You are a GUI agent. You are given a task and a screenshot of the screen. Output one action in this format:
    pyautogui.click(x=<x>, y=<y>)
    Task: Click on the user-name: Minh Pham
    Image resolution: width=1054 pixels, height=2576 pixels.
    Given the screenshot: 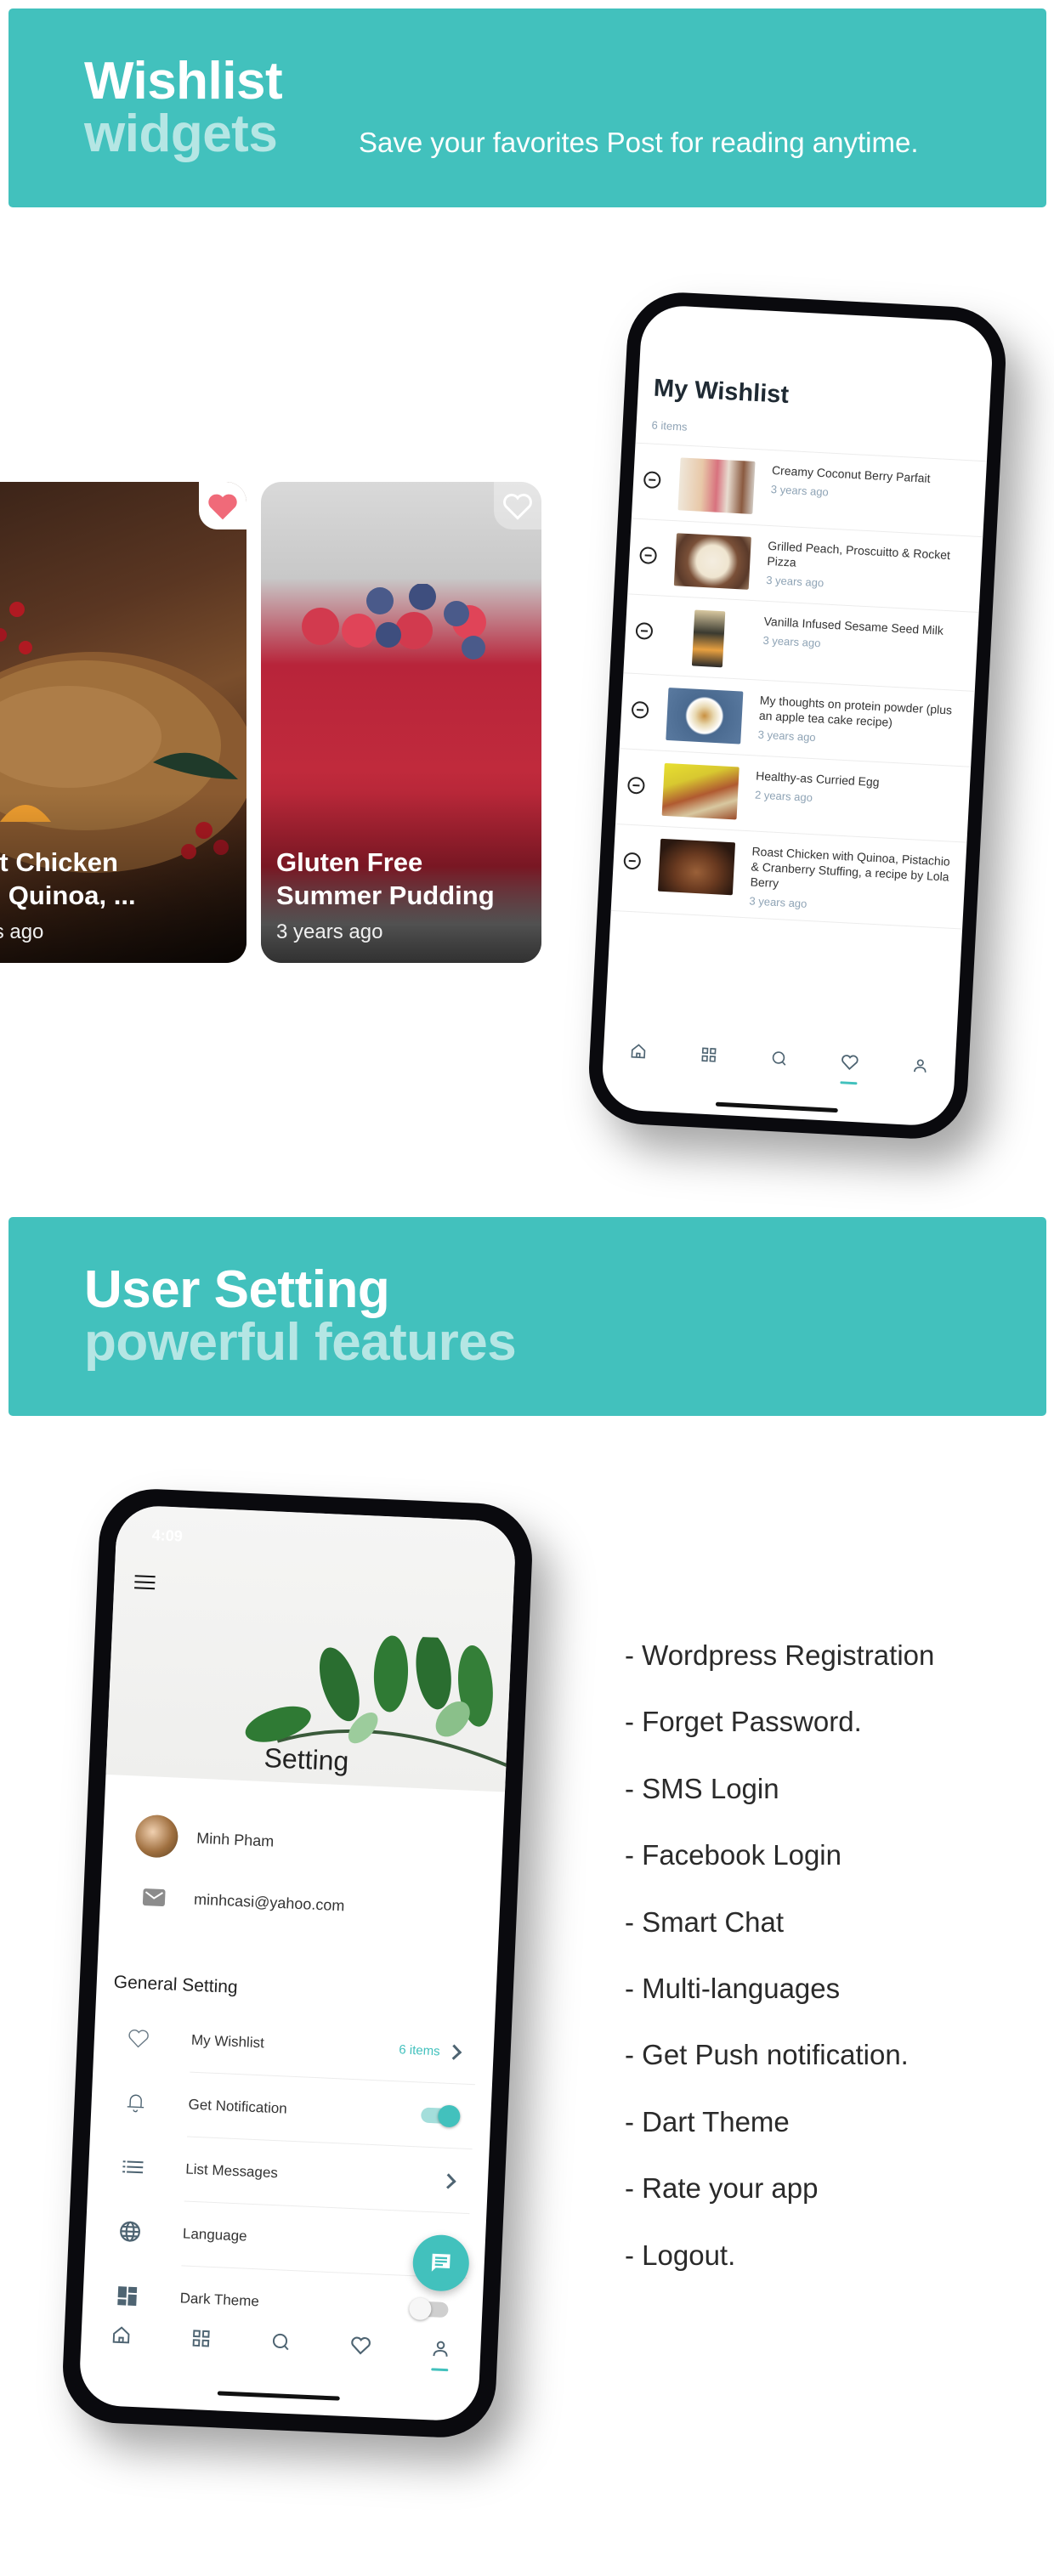 What is the action you would take?
    pyautogui.click(x=235, y=1839)
    